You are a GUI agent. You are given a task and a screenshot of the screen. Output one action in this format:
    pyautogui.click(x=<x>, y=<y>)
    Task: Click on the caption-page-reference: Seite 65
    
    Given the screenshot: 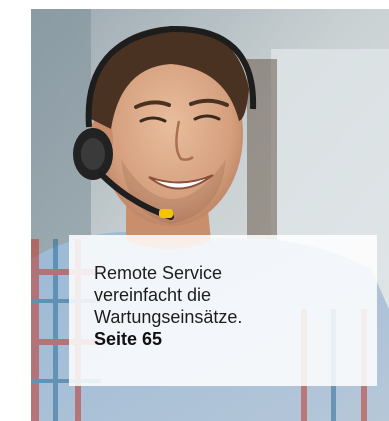 What is the action you would take?
    pyautogui.click(x=128, y=339)
    